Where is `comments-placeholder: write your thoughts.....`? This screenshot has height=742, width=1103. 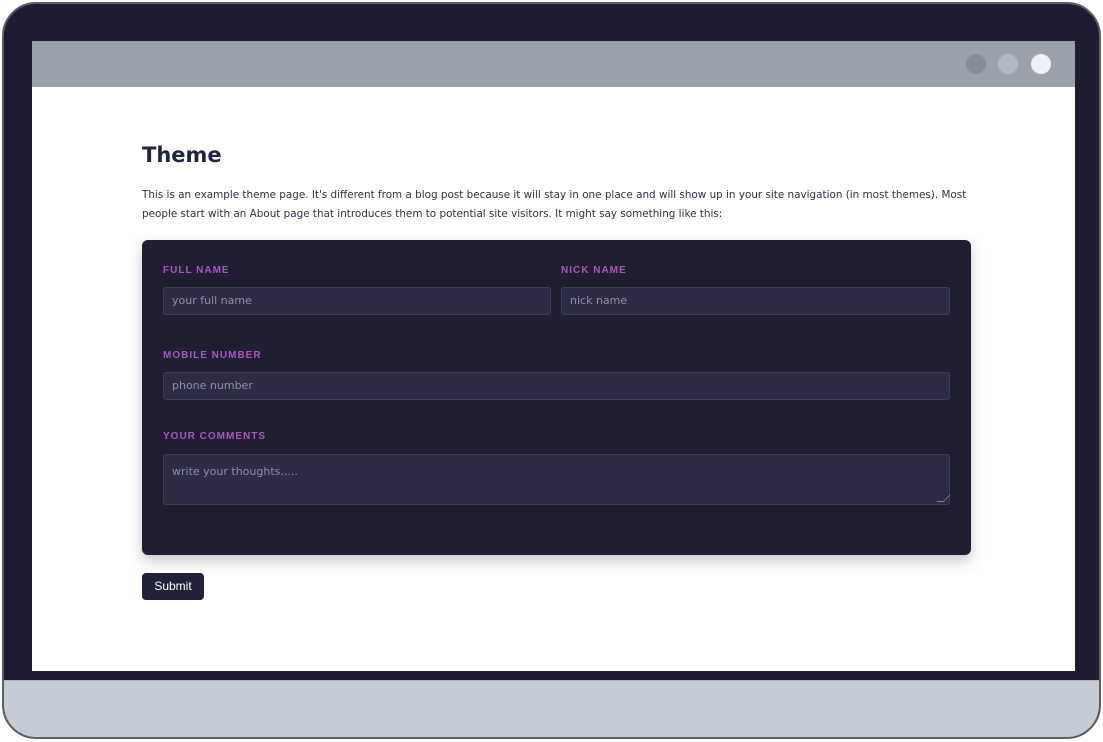
comments-placeholder: write your thoughts..... is located at coordinates (235, 471).